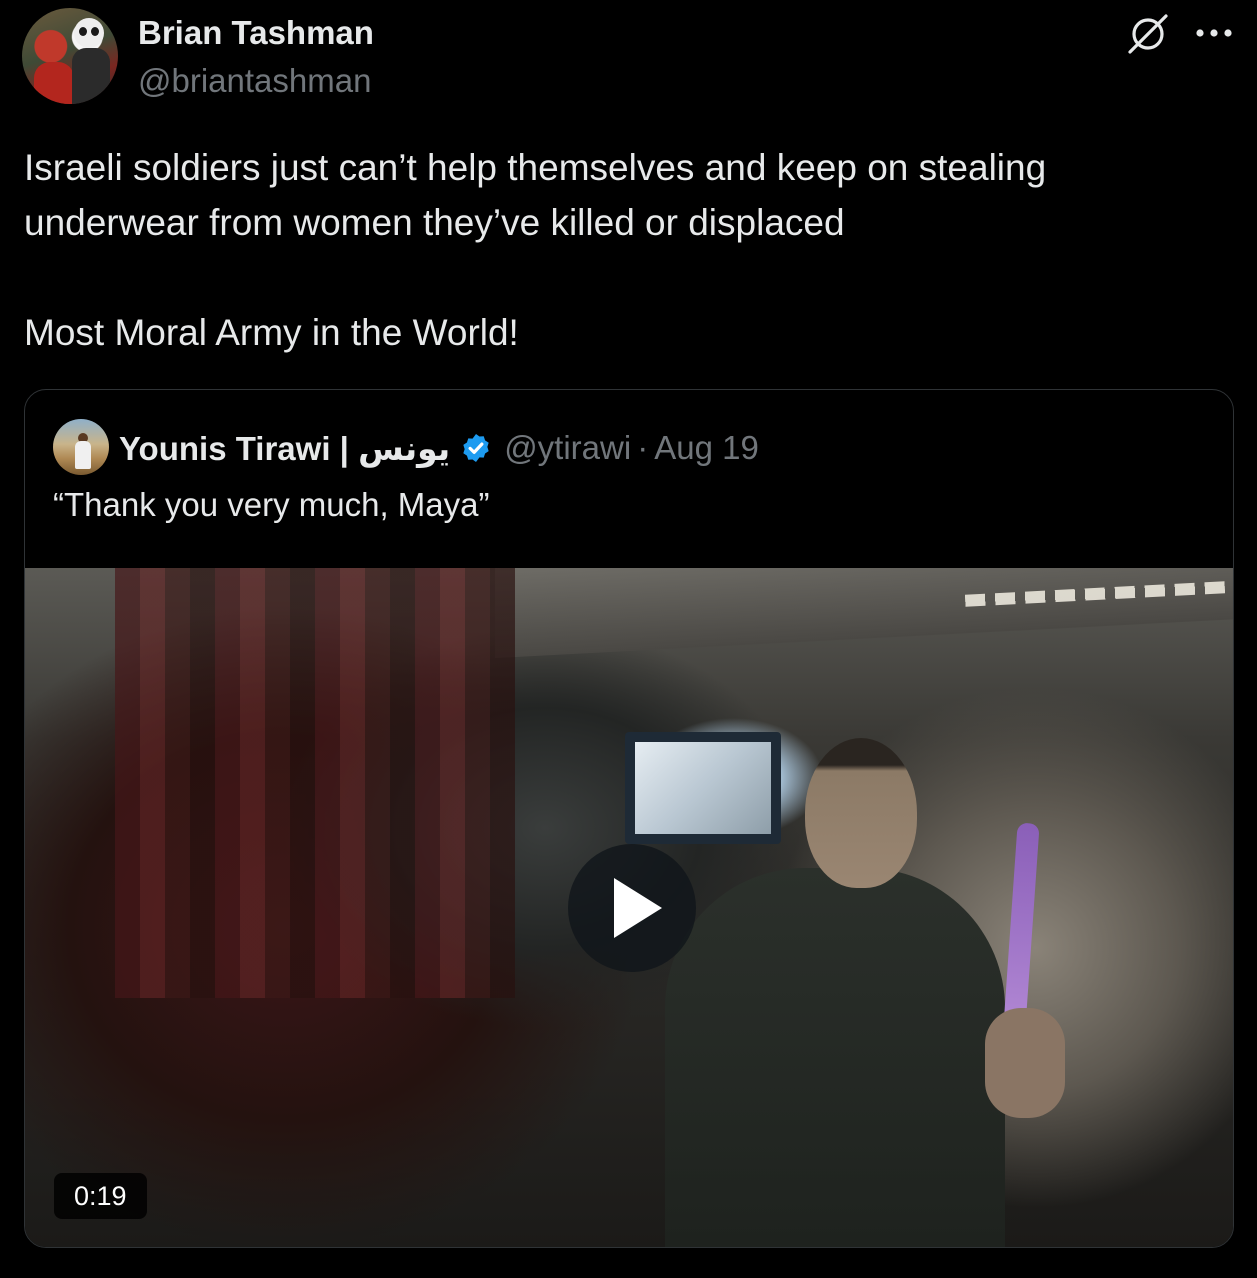 This screenshot has height=1278, width=1257. Describe the element at coordinates (629, 277) in the screenshot. I see `tweet-text-spacer` at that location.